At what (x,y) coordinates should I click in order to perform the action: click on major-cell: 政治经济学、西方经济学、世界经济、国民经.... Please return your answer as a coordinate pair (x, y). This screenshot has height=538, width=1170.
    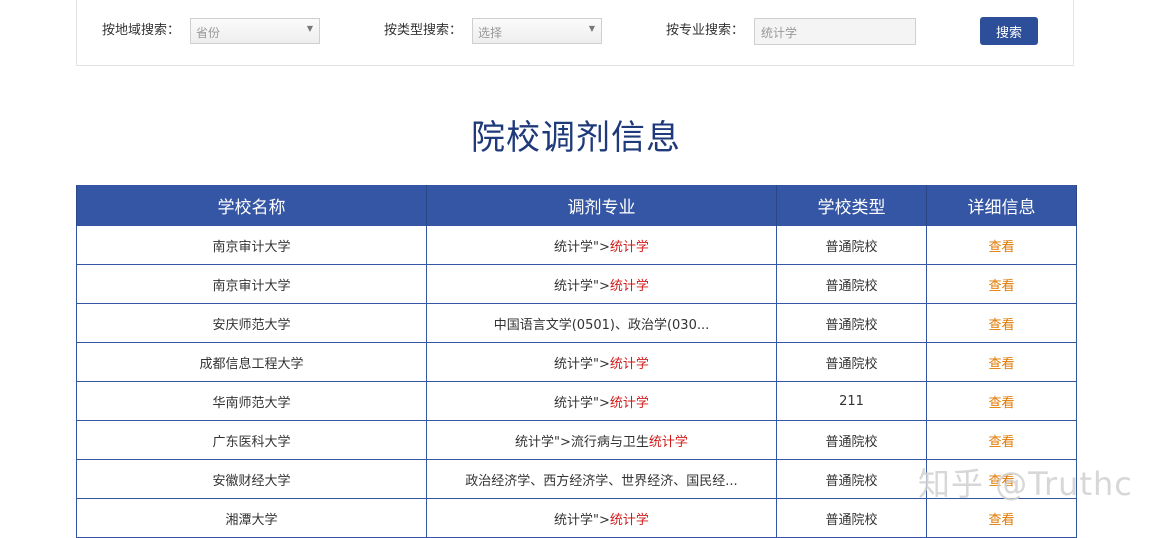
    Looking at the image, I should click on (601, 479).